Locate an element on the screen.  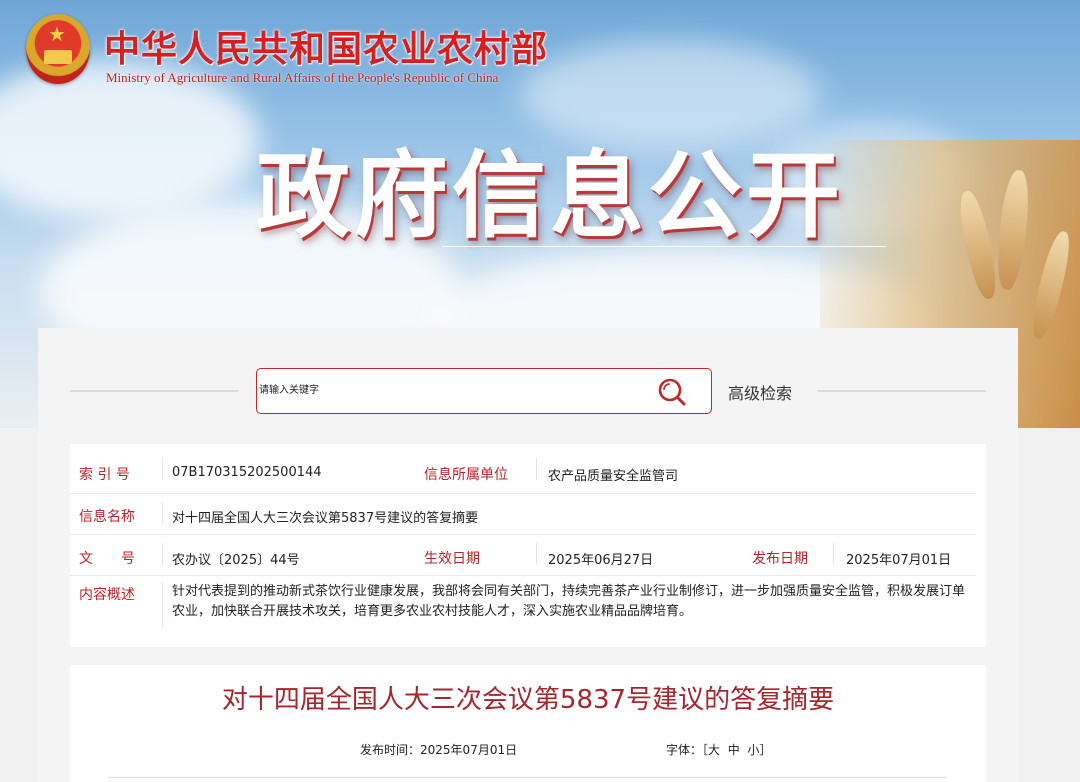
doc-number-value: 农办议〔2025〕44号 is located at coordinates (236, 560).